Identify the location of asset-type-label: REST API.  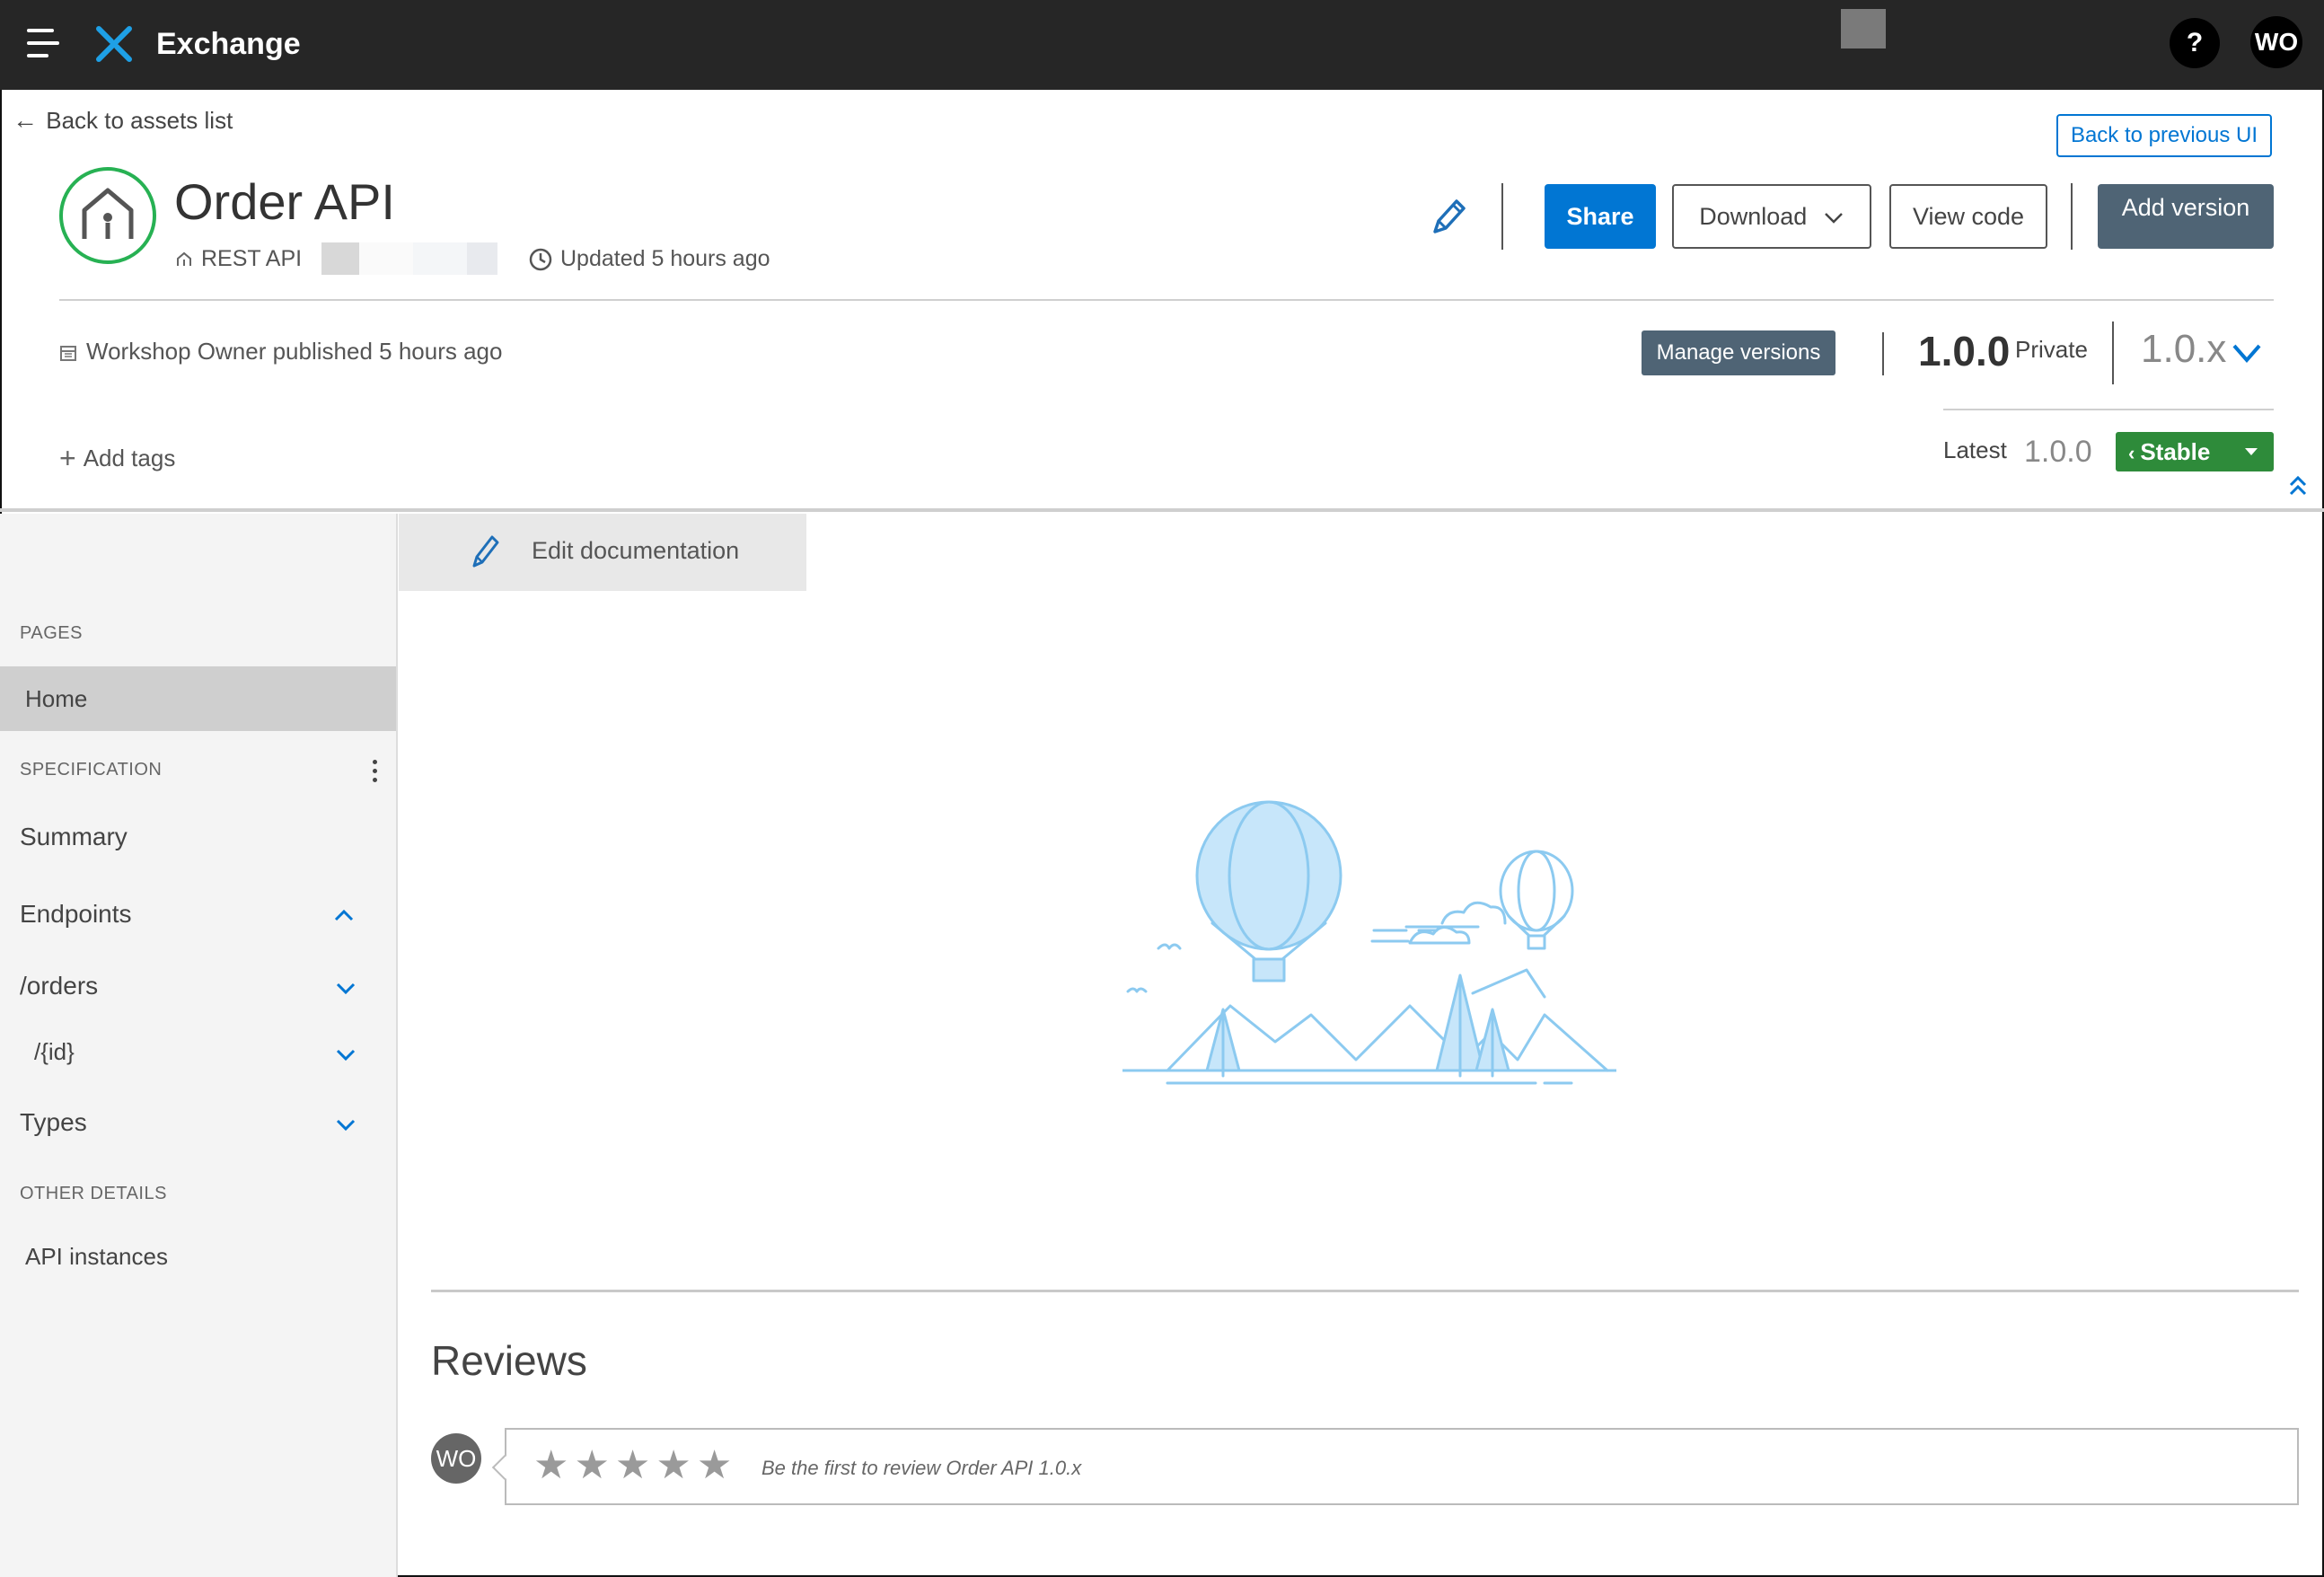
(252, 258).